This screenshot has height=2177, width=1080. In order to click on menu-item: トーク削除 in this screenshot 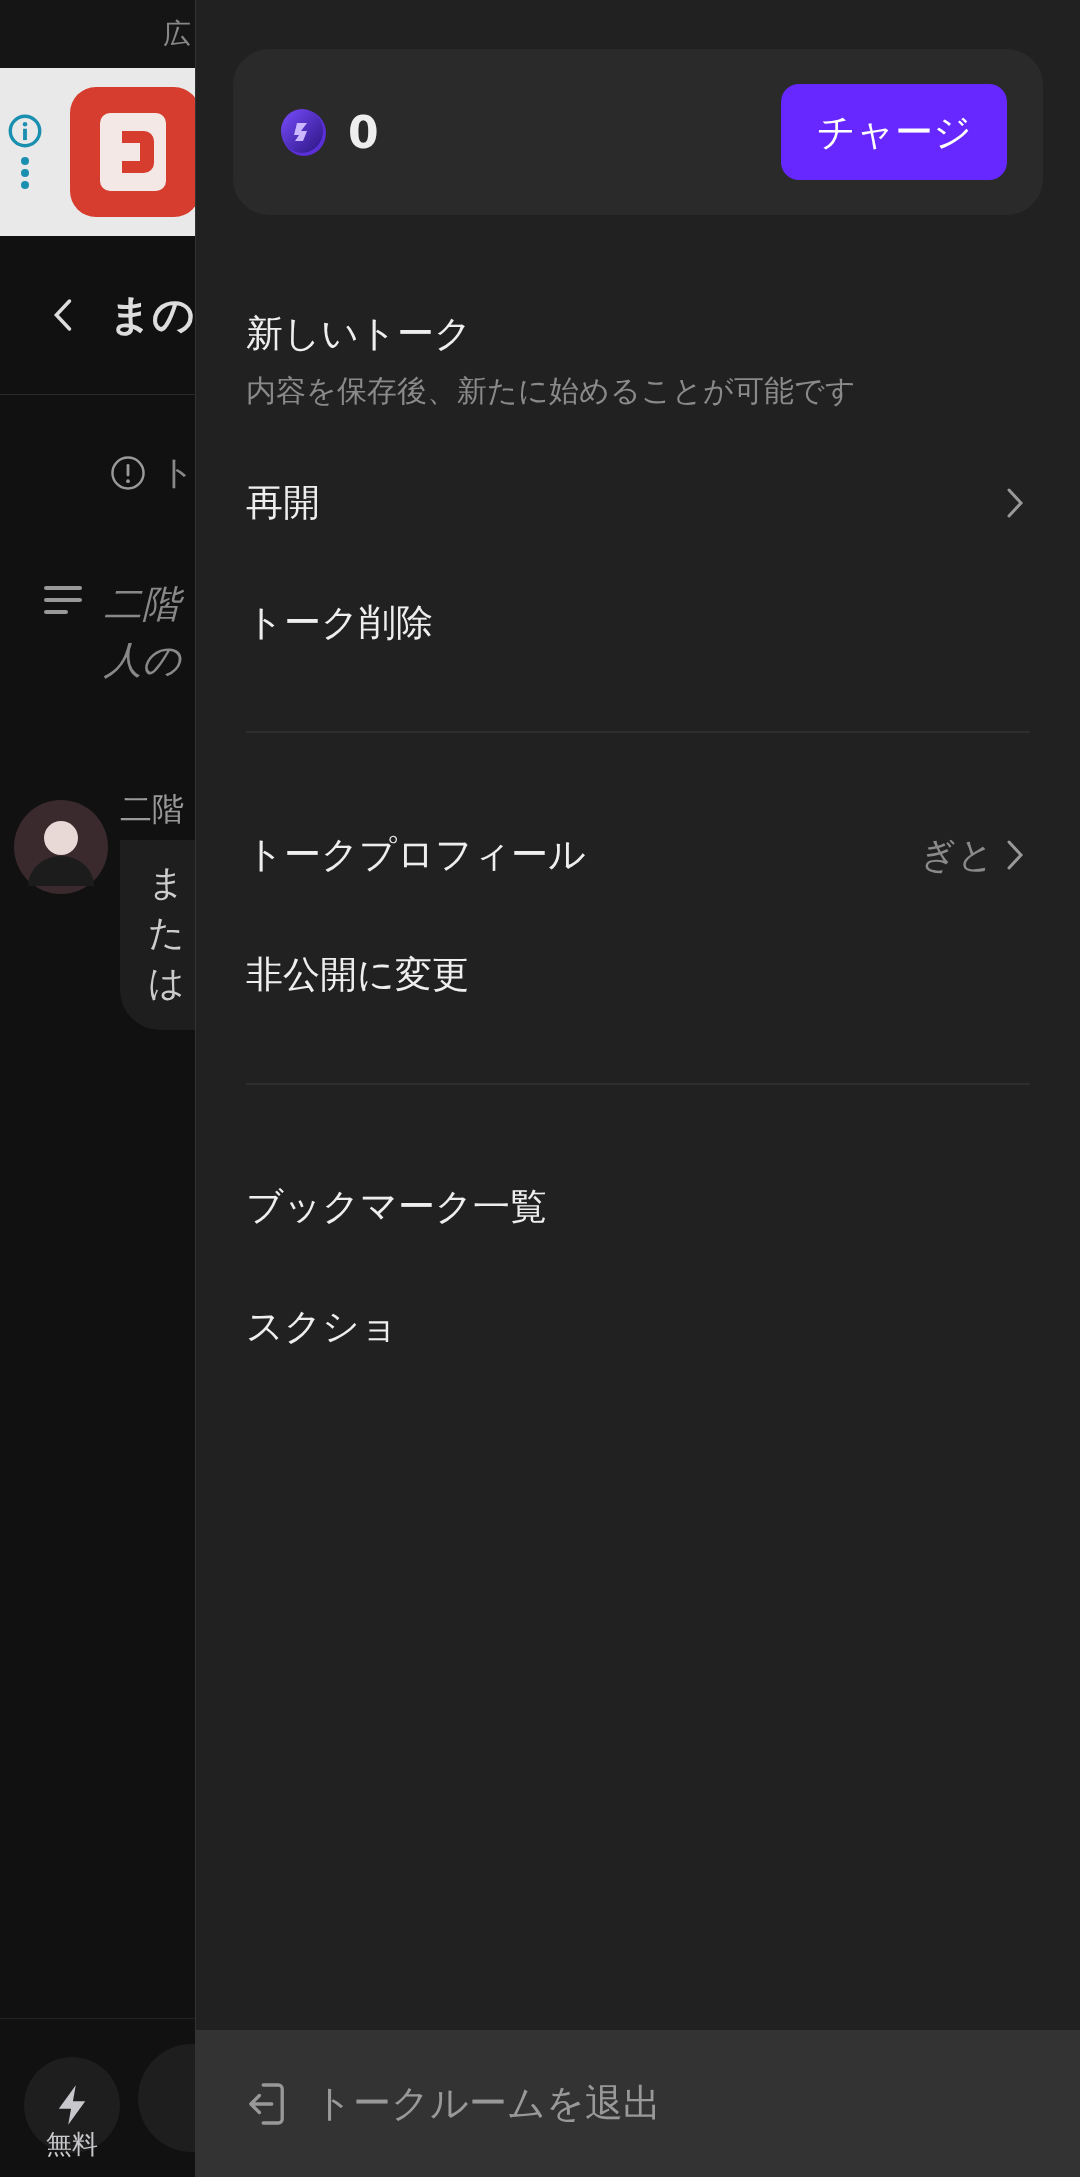, I will do `click(638, 623)`.